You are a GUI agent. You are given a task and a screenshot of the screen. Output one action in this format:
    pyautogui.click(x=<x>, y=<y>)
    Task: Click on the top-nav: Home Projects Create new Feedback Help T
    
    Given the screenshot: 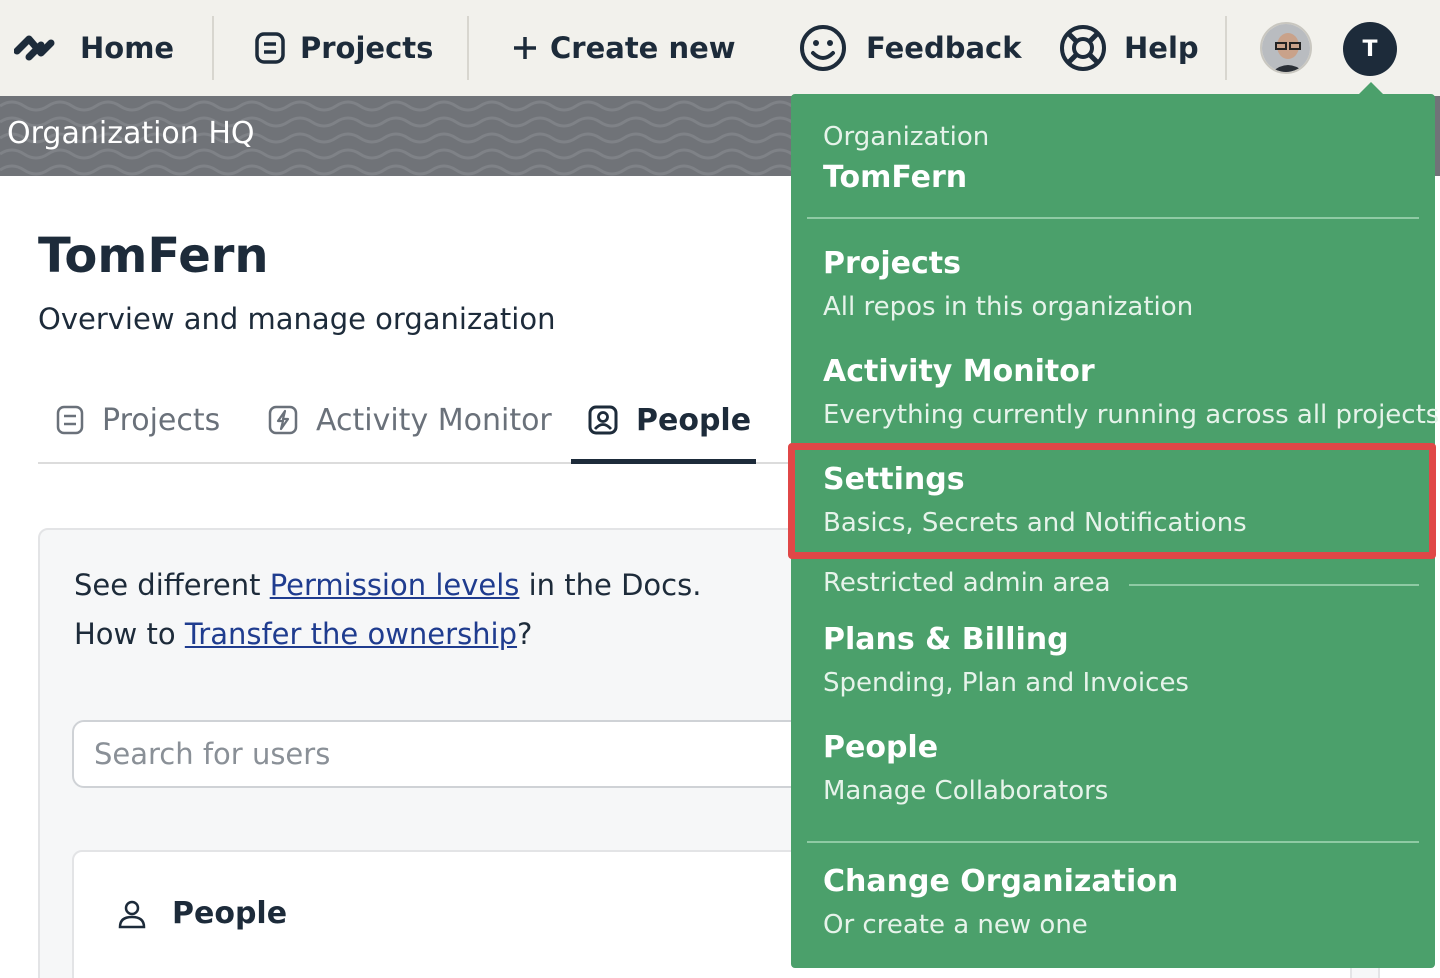 What is the action you would take?
    pyautogui.click(x=720, y=48)
    